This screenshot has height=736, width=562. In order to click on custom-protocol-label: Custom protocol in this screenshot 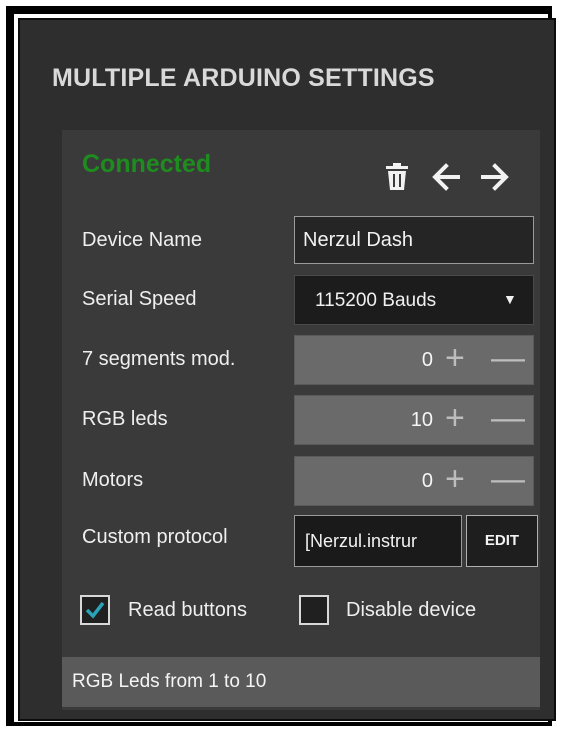, I will do `click(155, 537)`.